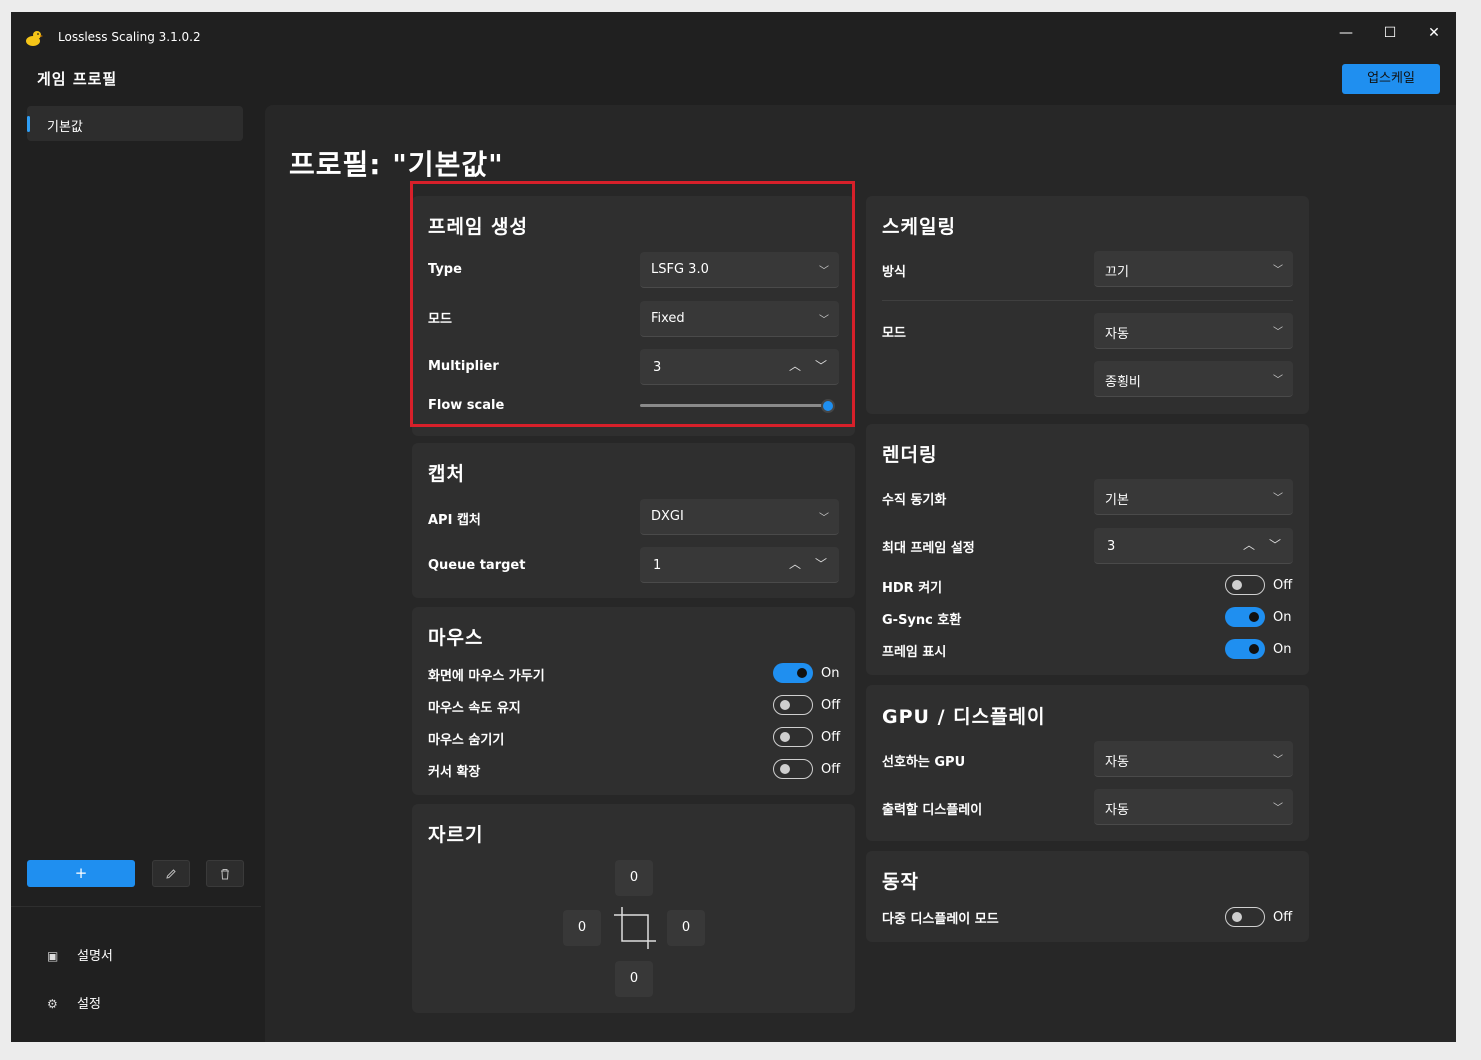  What do you see at coordinates (474, 708) in the screenshot?
I see `mouse-toggle-label: 마우스 속도 유지` at bounding box center [474, 708].